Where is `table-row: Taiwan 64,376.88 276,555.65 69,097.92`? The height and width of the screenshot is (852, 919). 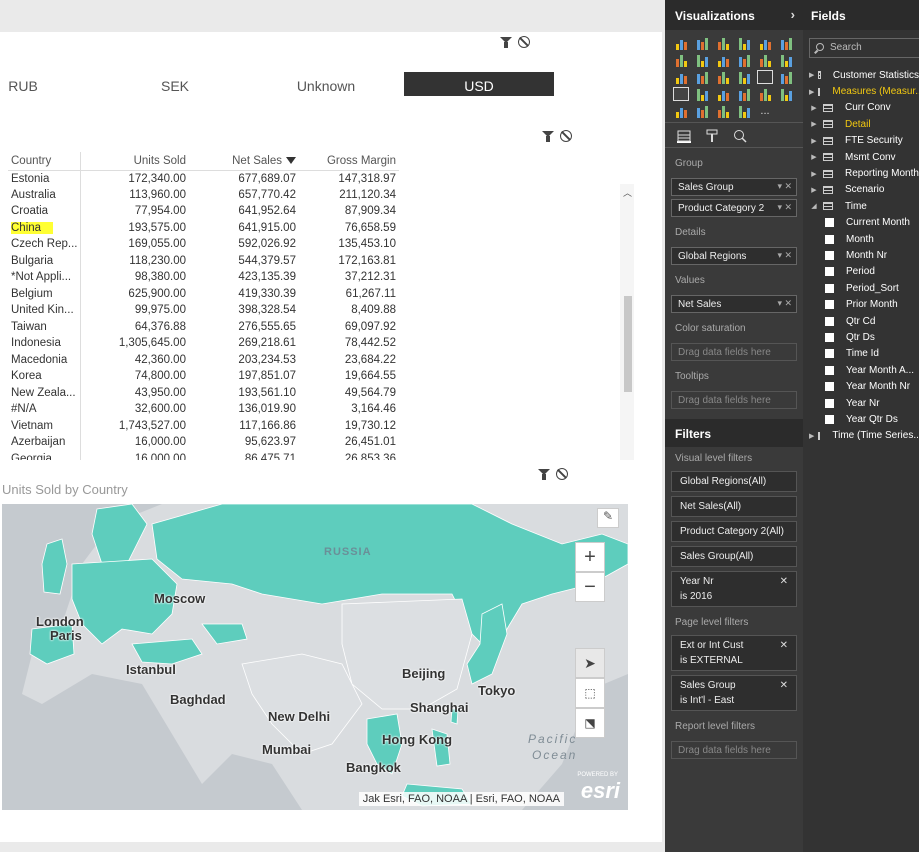
table-row: Taiwan 64,376.88 276,555.65 69,097.92 is located at coordinates (203, 326).